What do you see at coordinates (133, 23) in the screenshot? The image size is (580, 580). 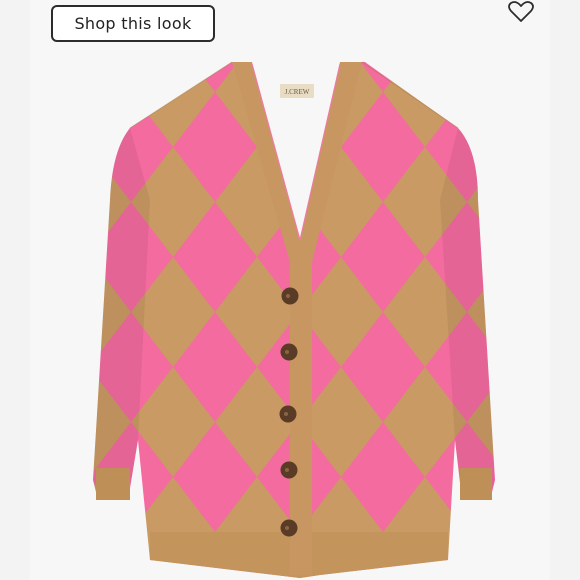 I see `shop-this-look-button: Shop this look` at bounding box center [133, 23].